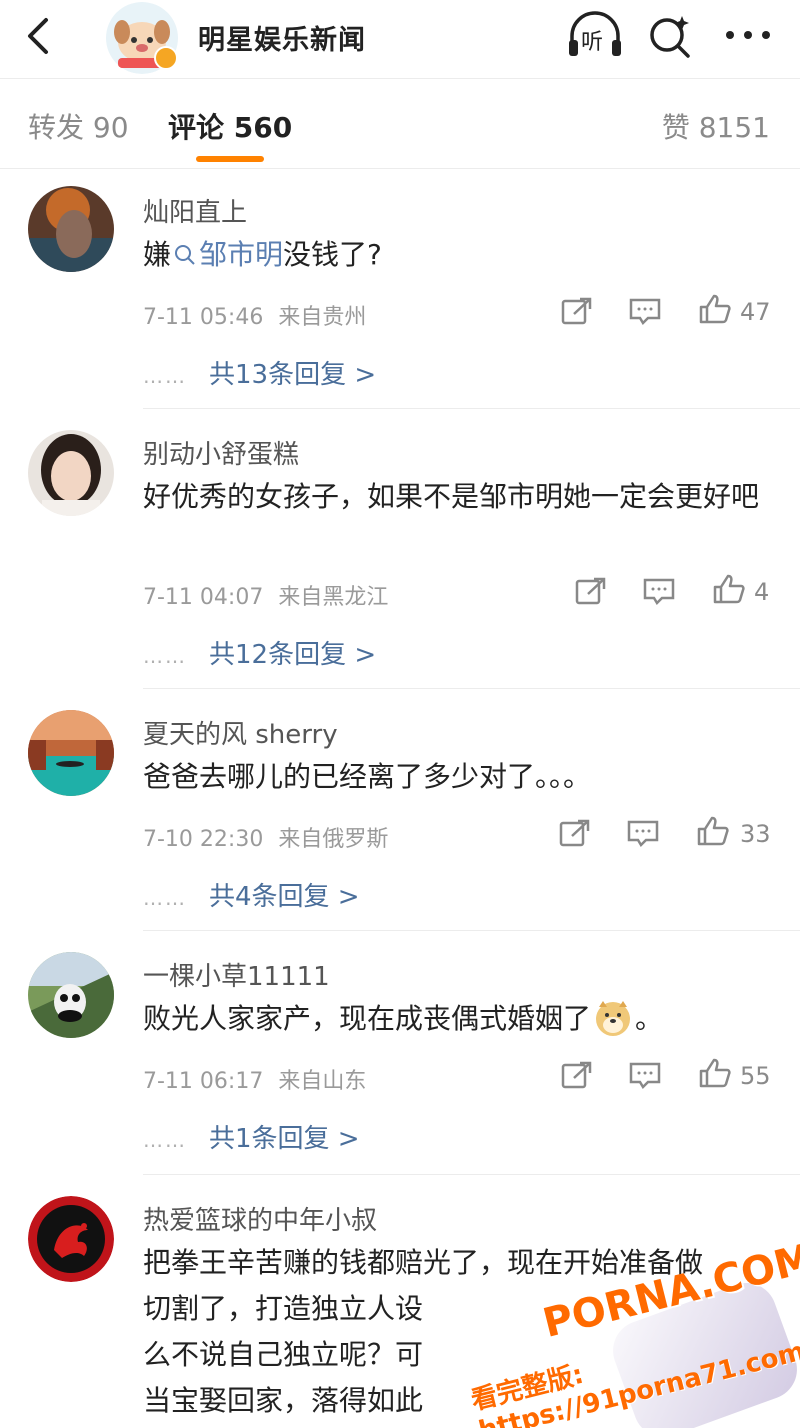  Describe the element at coordinates (451, 496) in the screenshot. I see `comment-text: 好优秀的女孩子，如果不是邹市明她一定会更好吧` at that location.